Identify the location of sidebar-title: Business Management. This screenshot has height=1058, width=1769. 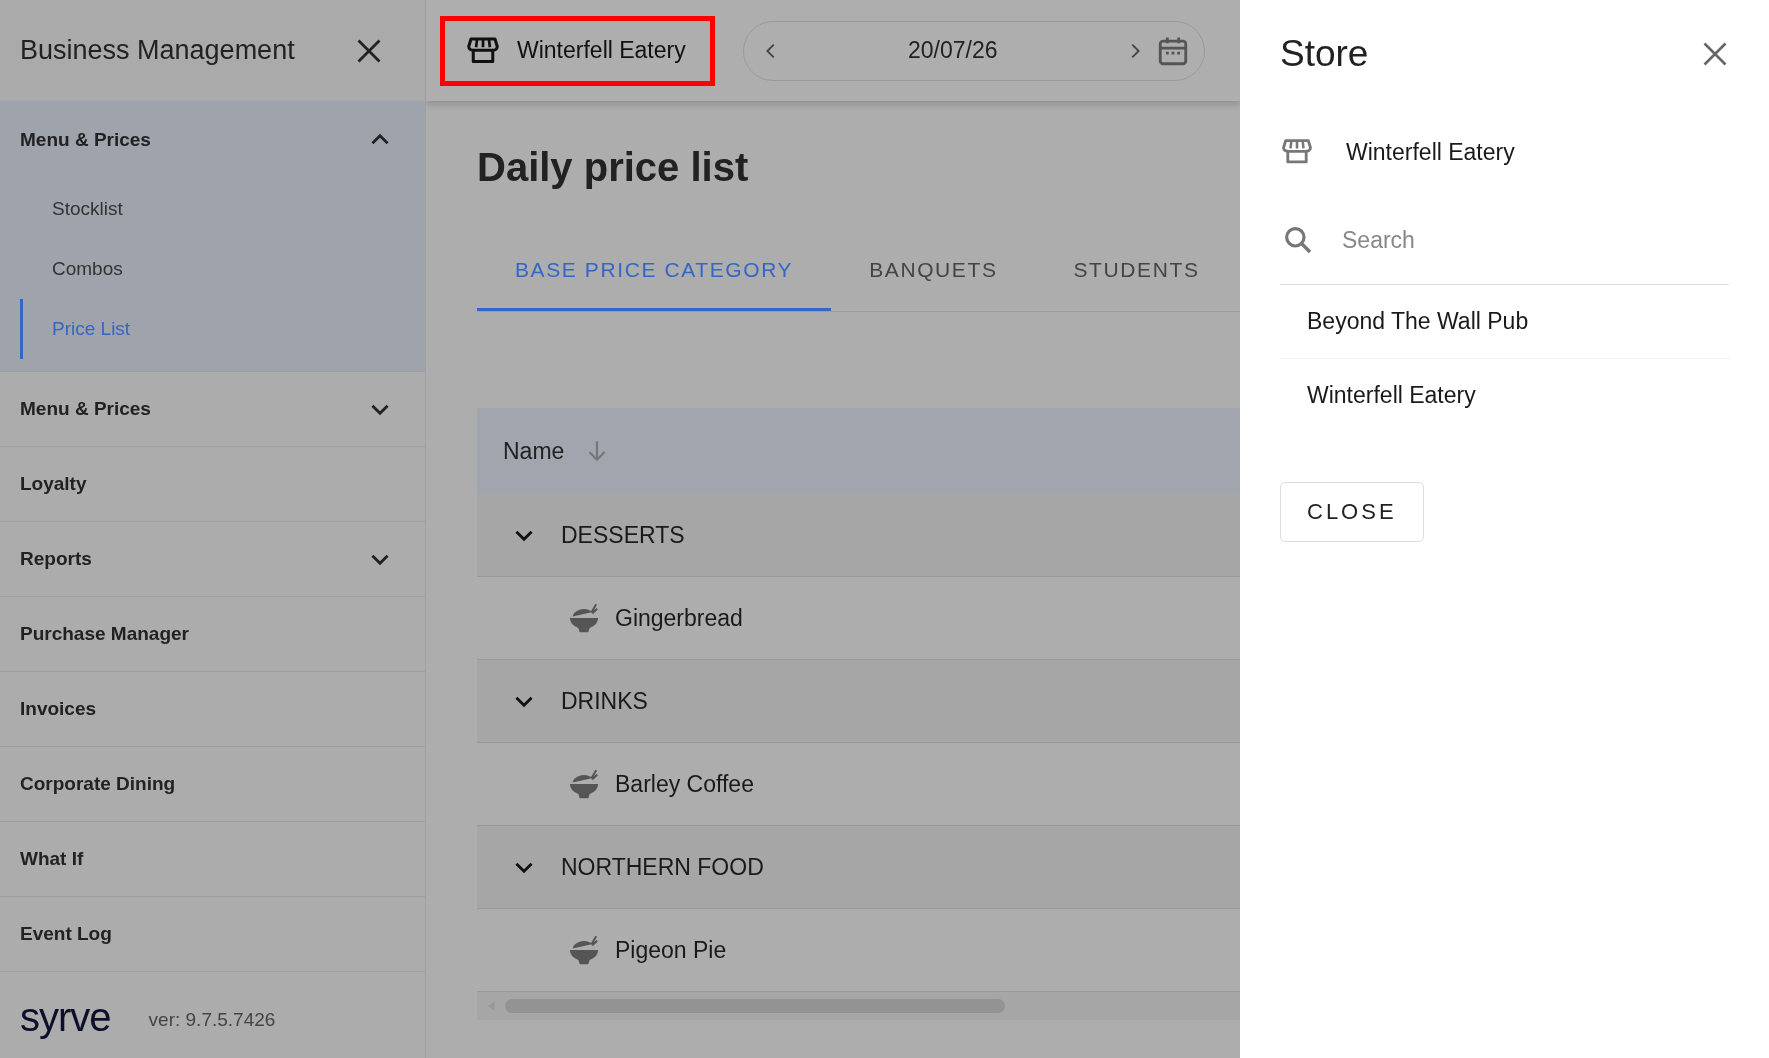
(157, 50).